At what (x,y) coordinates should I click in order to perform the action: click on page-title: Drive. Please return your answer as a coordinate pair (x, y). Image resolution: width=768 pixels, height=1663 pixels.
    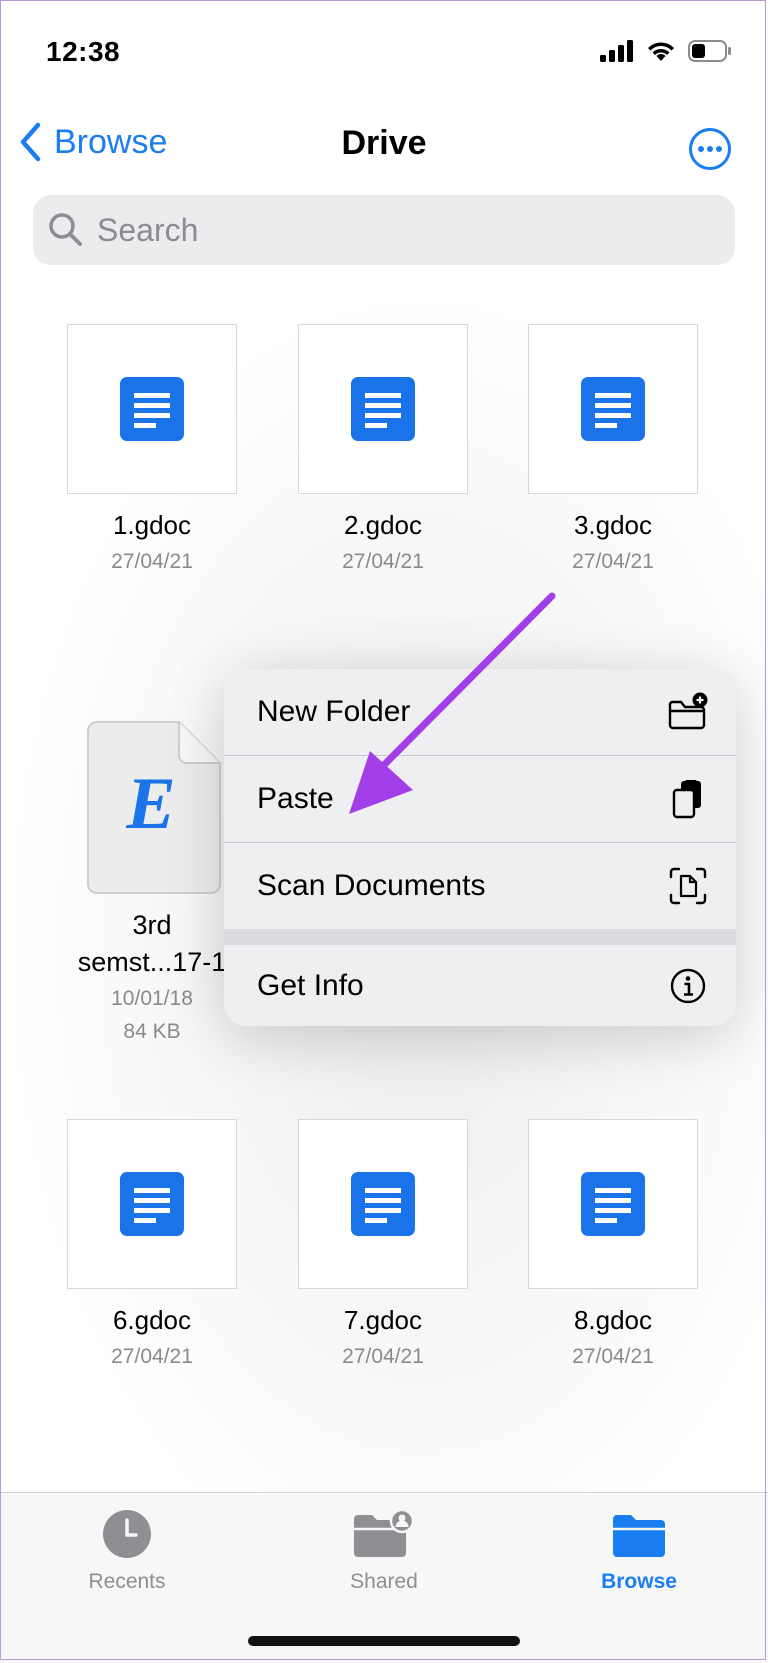
    Looking at the image, I should click on (384, 143).